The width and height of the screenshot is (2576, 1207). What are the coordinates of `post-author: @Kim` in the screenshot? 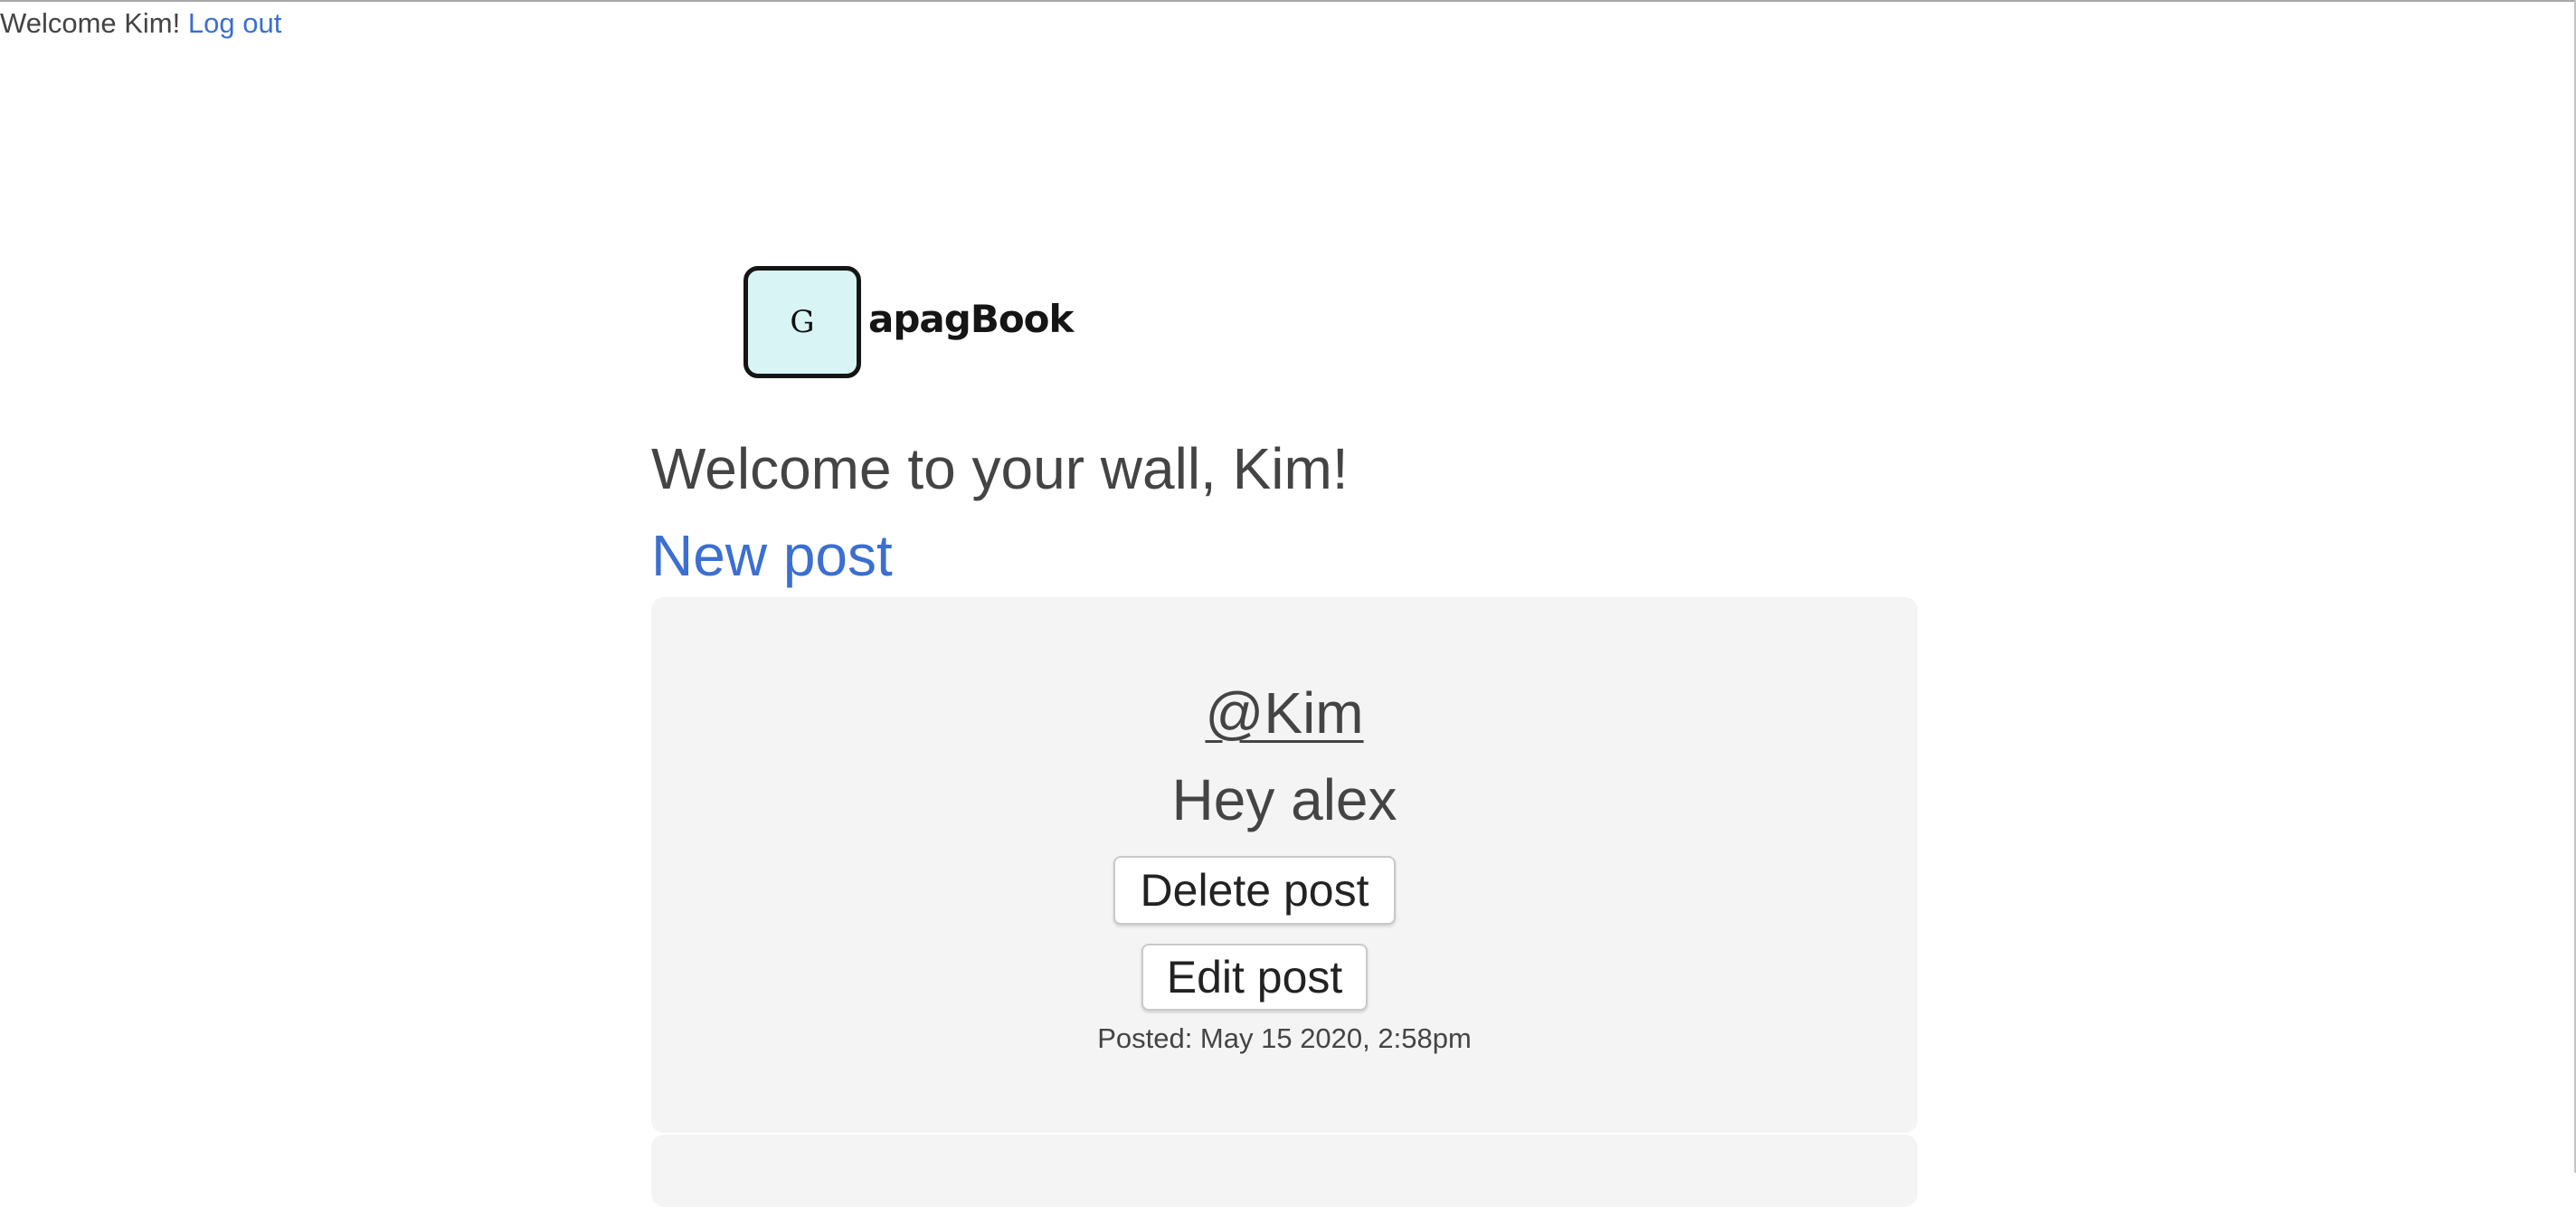 It's located at (1284, 713).